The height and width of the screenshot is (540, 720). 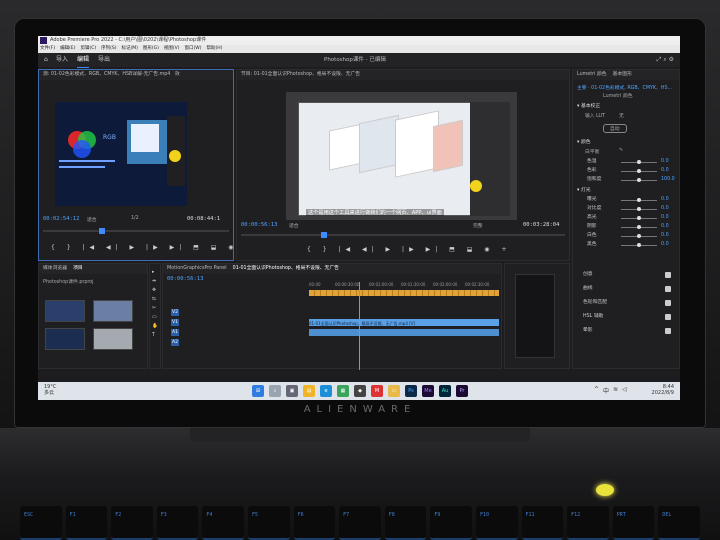 I want to click on workspace-icons: ⤢ ⌕ ⚙, so click(x=665, y=60).